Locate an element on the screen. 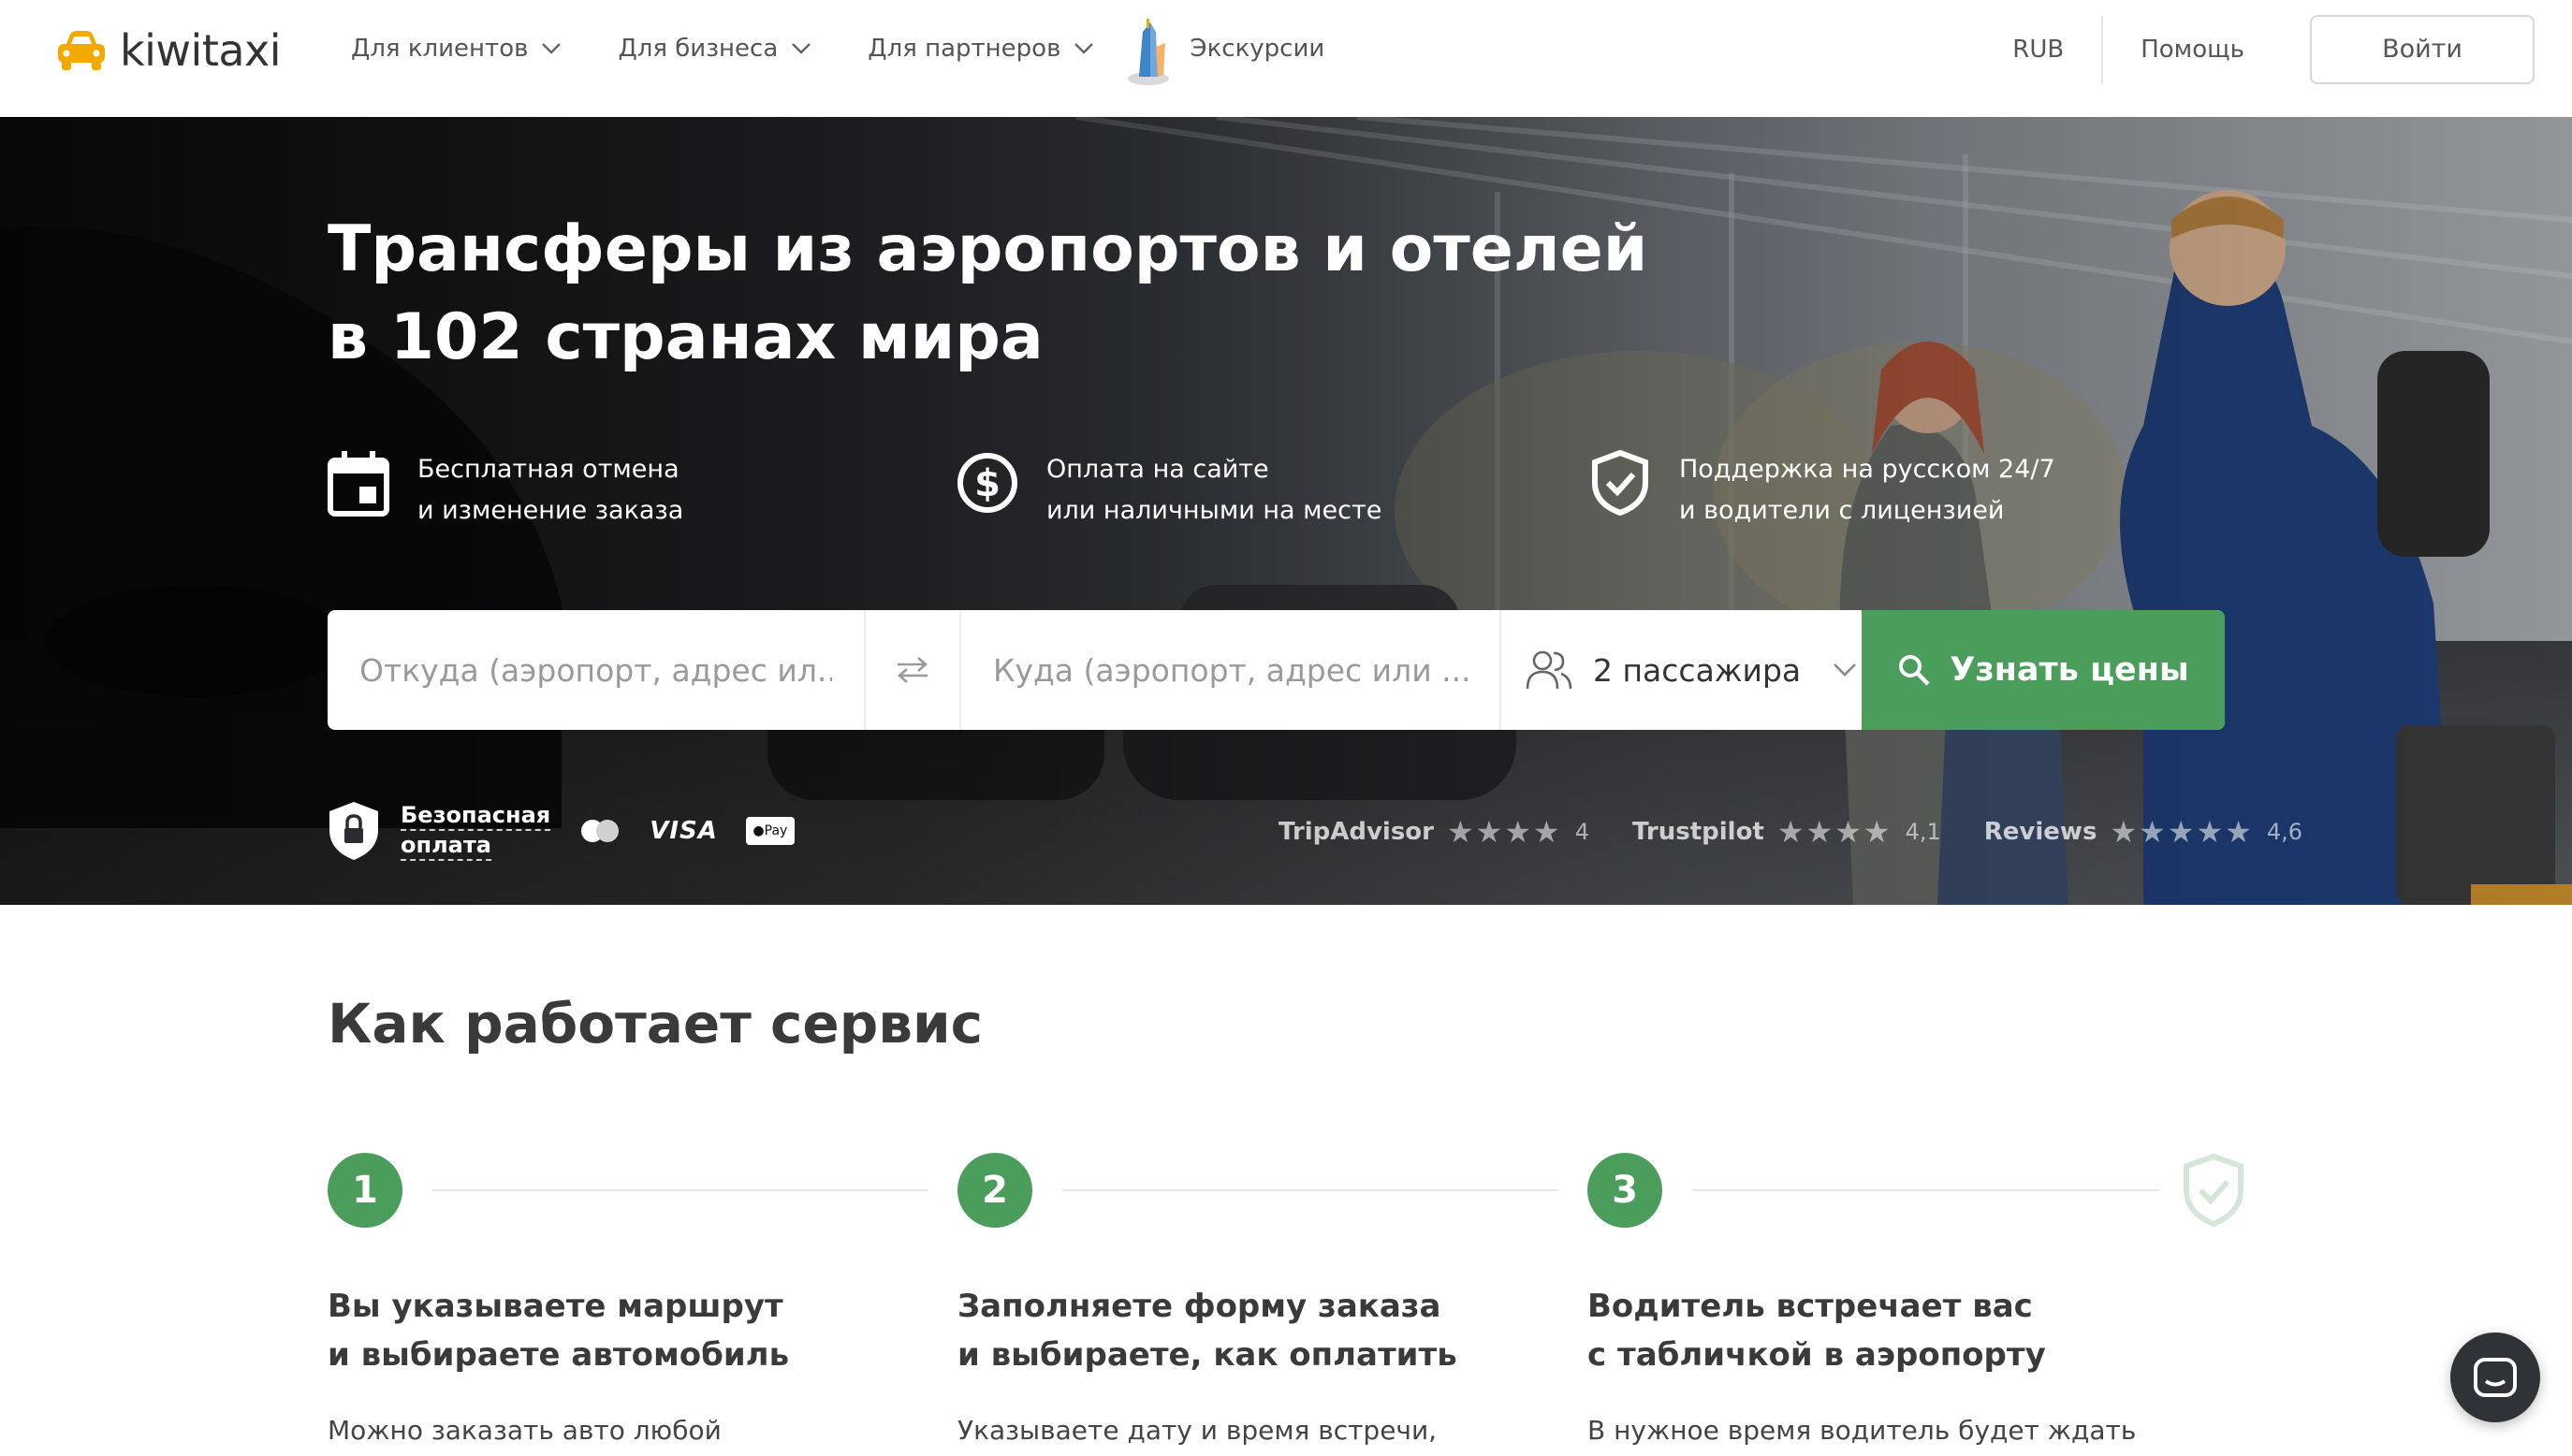  chat-icon is located at coordinates (2496, 1377).